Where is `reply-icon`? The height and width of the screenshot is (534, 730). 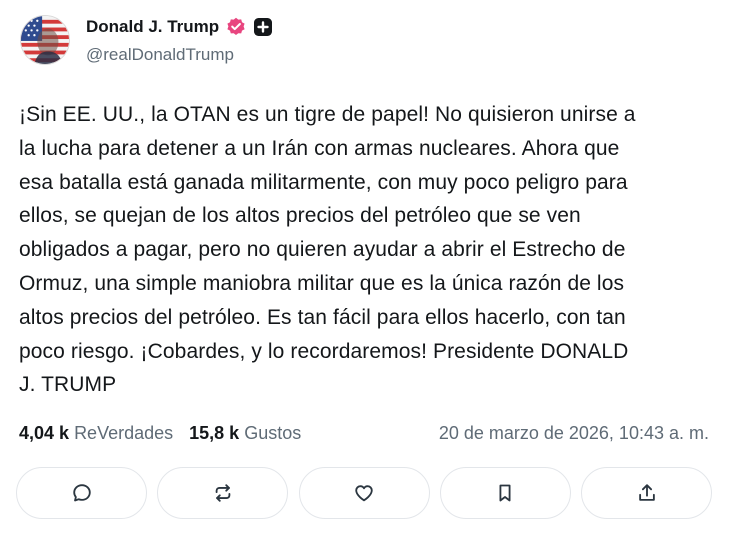 reply-icon is located at coordinates (81, 493).